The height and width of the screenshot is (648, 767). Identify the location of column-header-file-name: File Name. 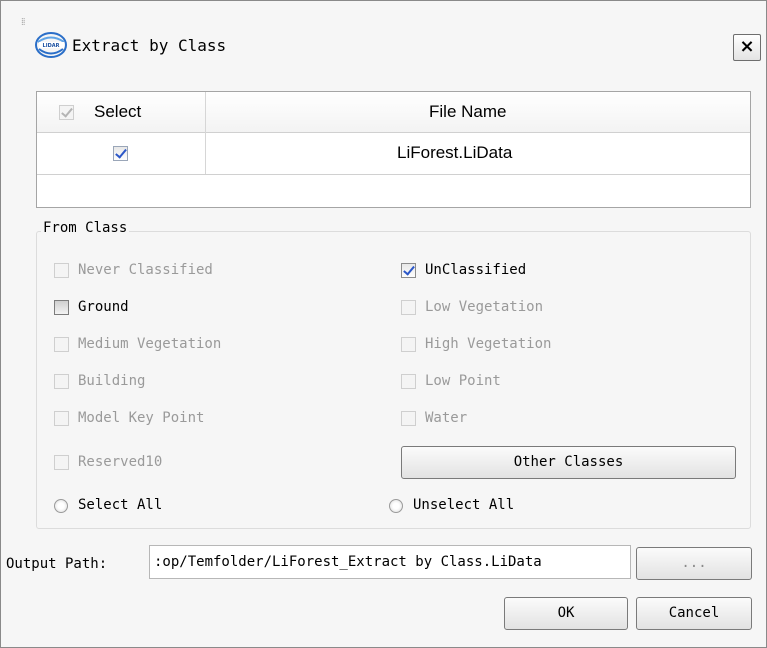
(467, 112).